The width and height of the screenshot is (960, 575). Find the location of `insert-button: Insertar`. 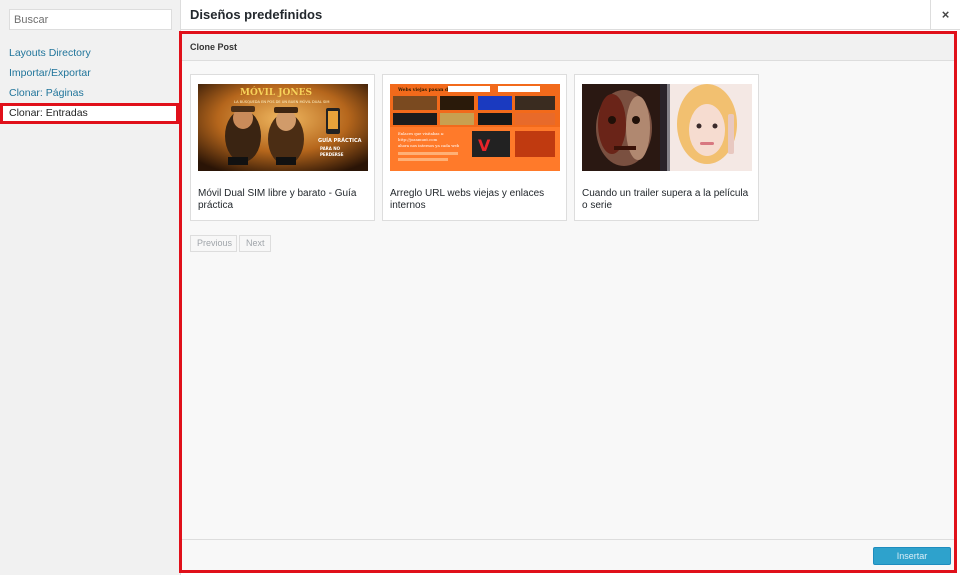

insert-button: Insertar is located at coordinates (912, 556).